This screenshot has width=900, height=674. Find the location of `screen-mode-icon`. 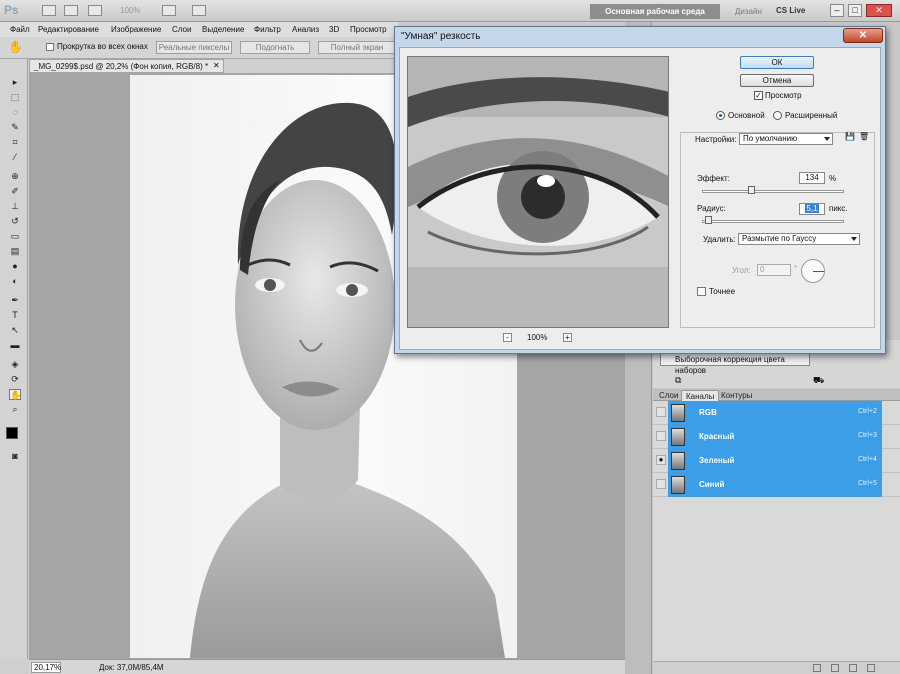

screen-mode-icon is located at coordinates (199, 10).